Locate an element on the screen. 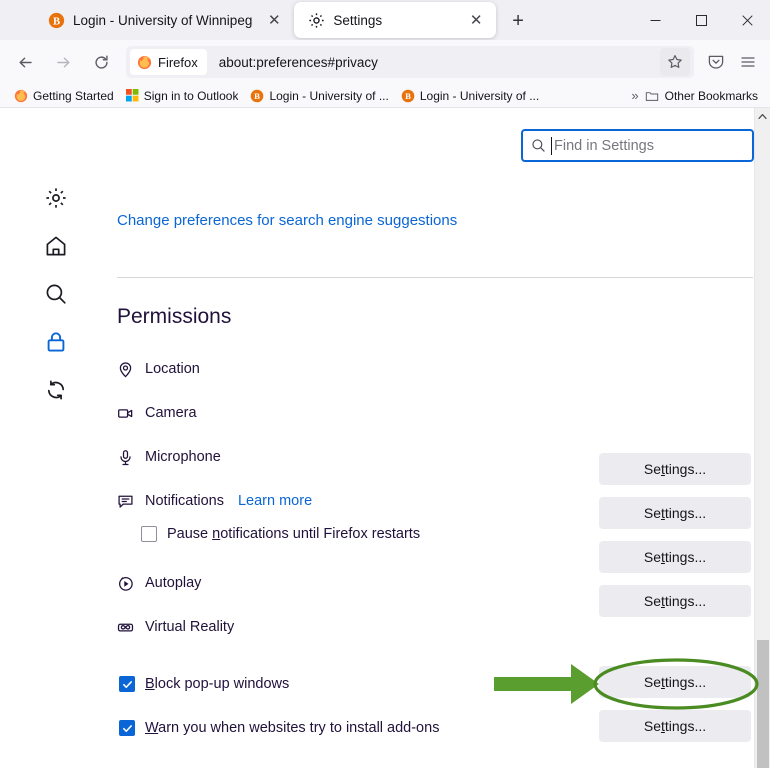 This screenshot has width=770, height=768. settings-category-rail is located at coordinates (56, 294).